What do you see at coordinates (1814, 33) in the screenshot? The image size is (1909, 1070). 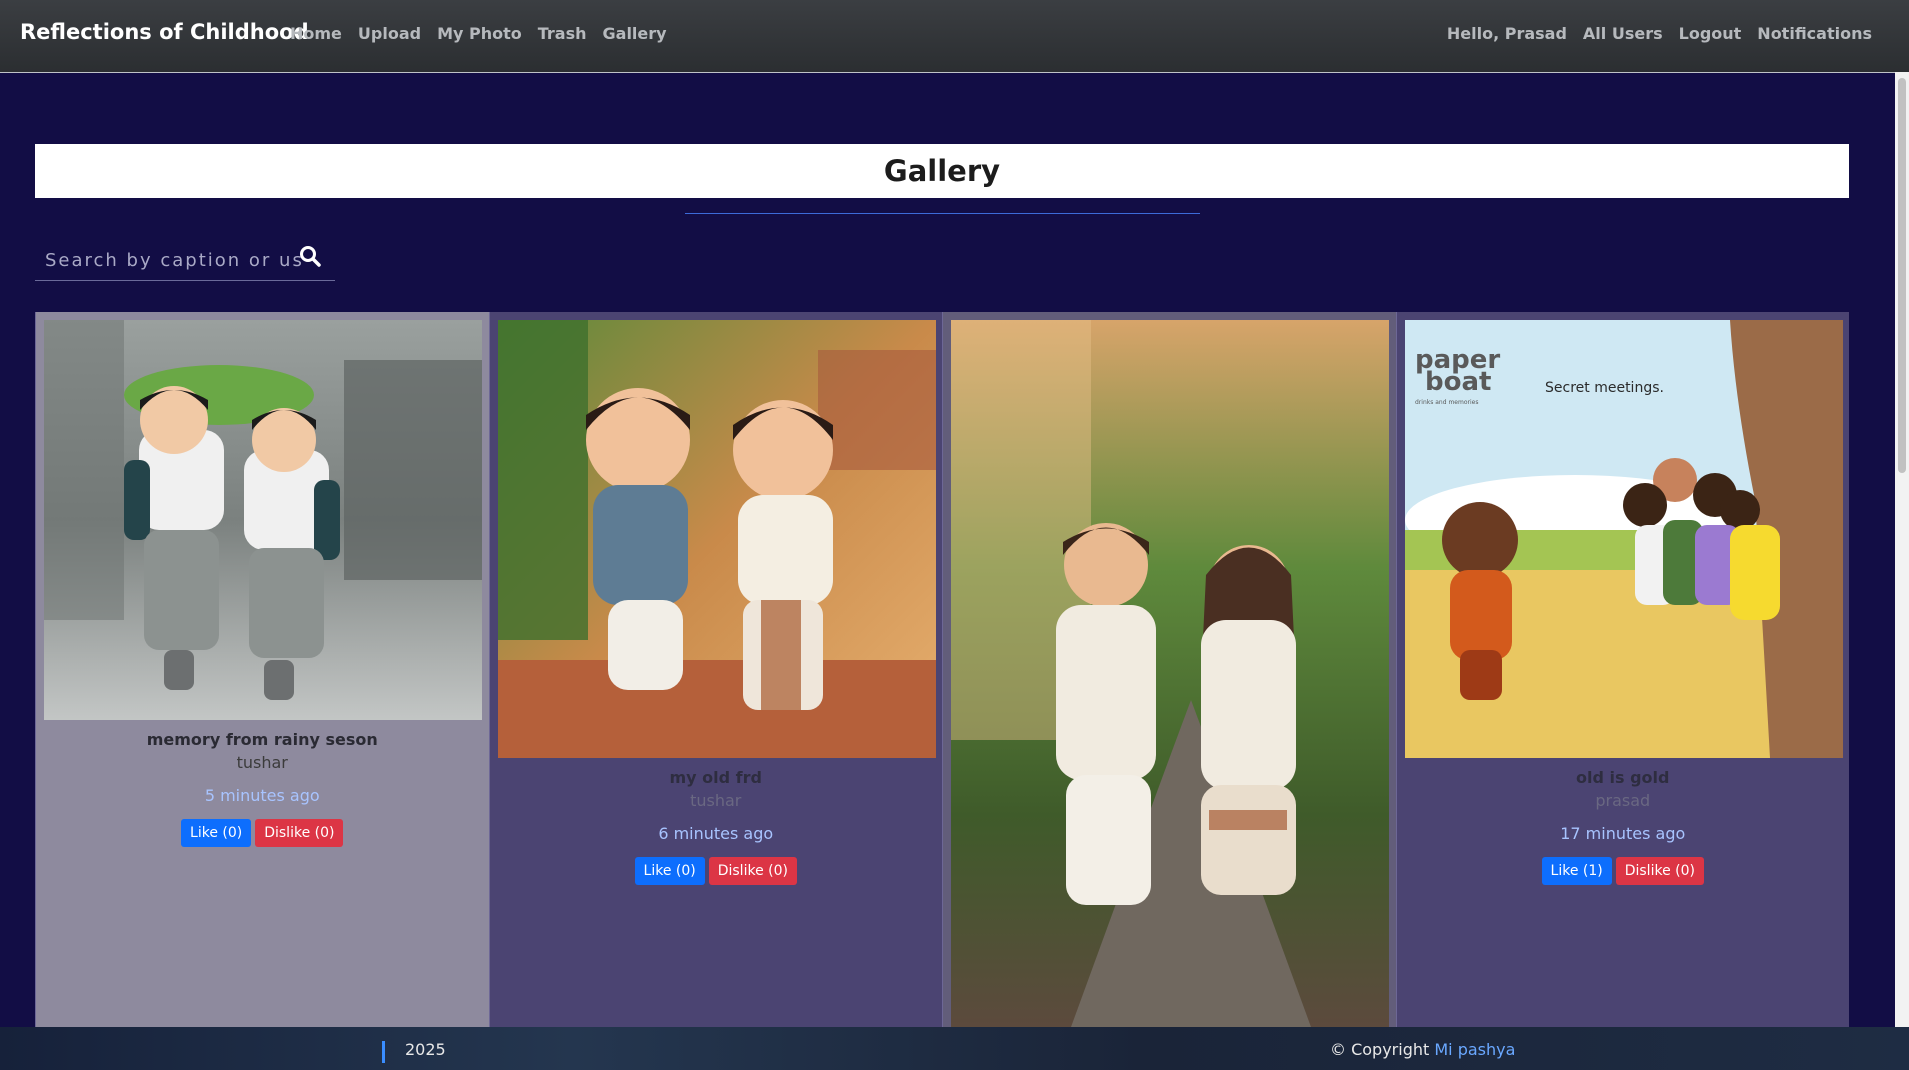 I see `nav-notifications-link: Notifications` at bounding box center [1814, 33].